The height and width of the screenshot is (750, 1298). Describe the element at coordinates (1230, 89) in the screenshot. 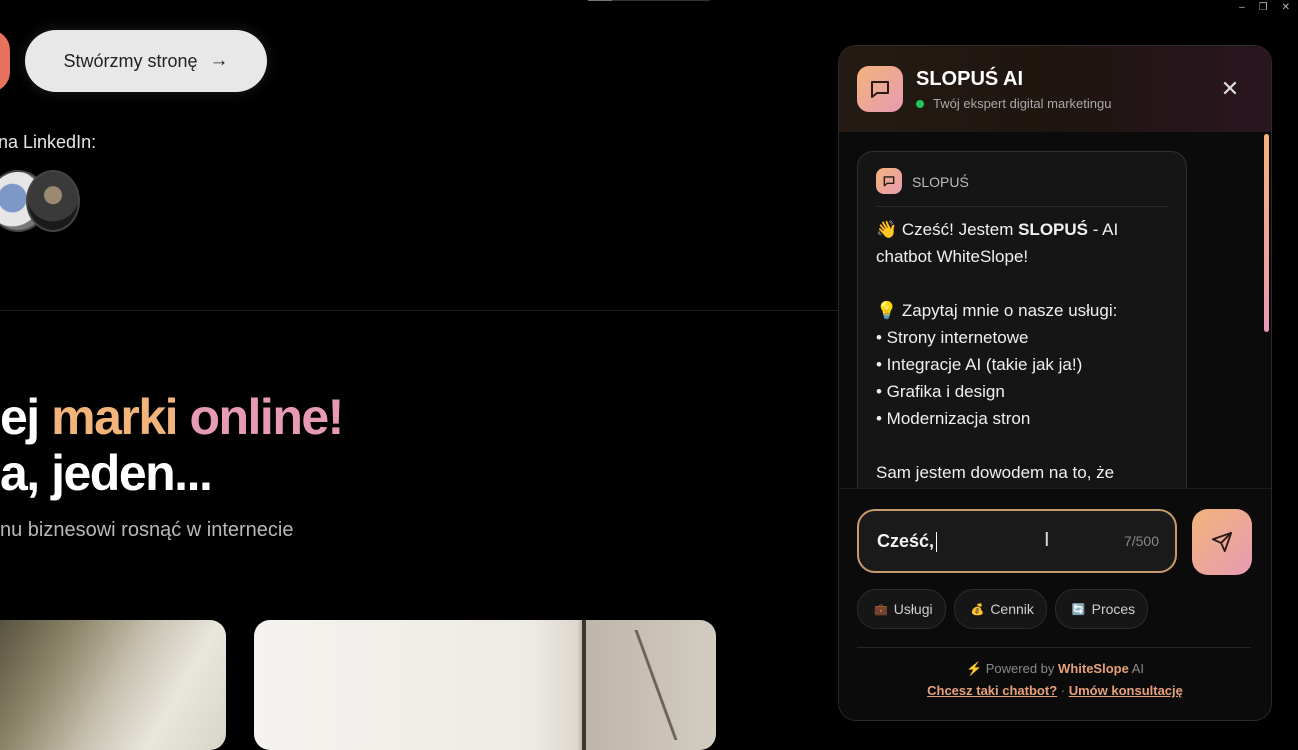

I see `close-chat-button: ✕` at that location.